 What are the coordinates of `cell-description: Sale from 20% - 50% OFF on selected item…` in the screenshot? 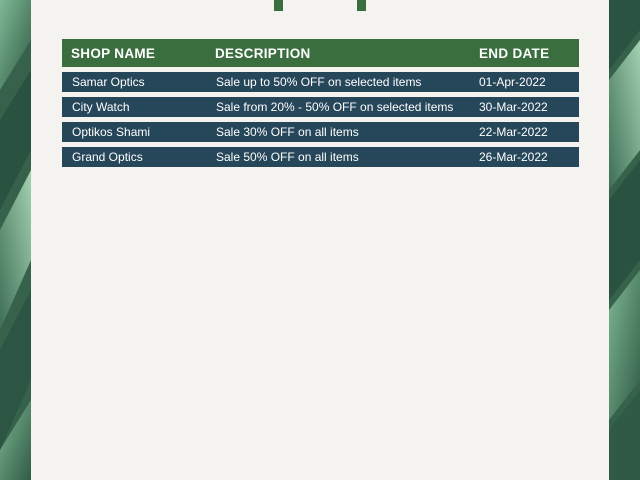 It's located at (335, 107).